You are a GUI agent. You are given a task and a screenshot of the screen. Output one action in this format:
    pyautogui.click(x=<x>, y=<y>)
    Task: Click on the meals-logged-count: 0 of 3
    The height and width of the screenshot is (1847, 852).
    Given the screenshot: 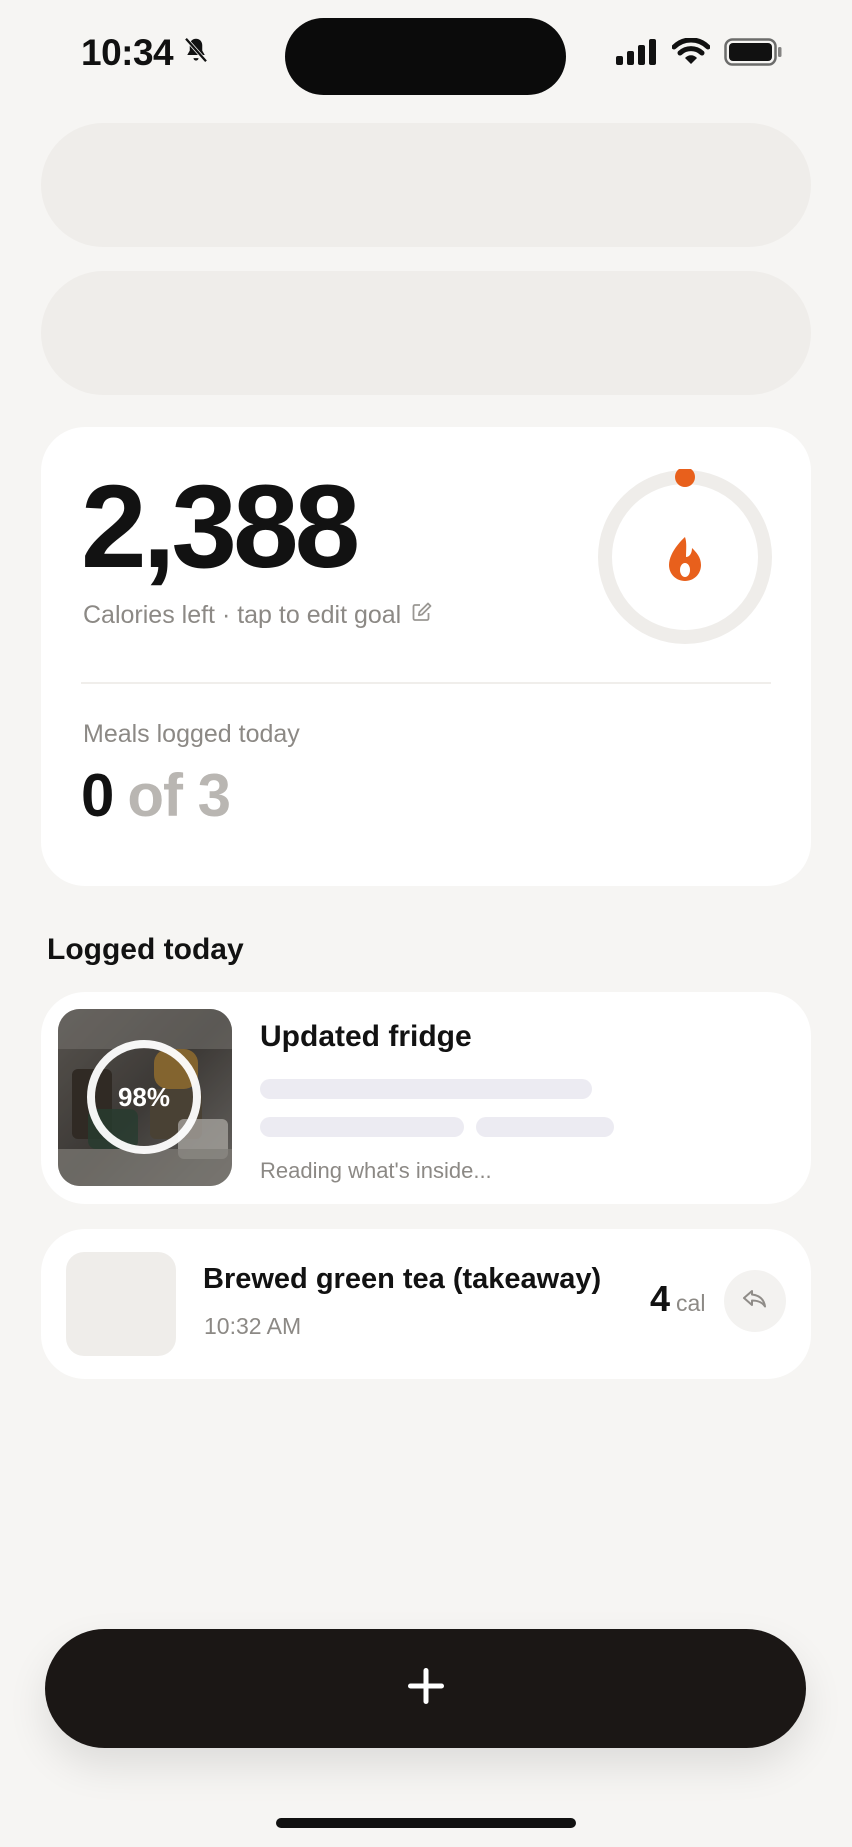 What is the action you would take?
    pyautogui.click(x=156, y=795)
    